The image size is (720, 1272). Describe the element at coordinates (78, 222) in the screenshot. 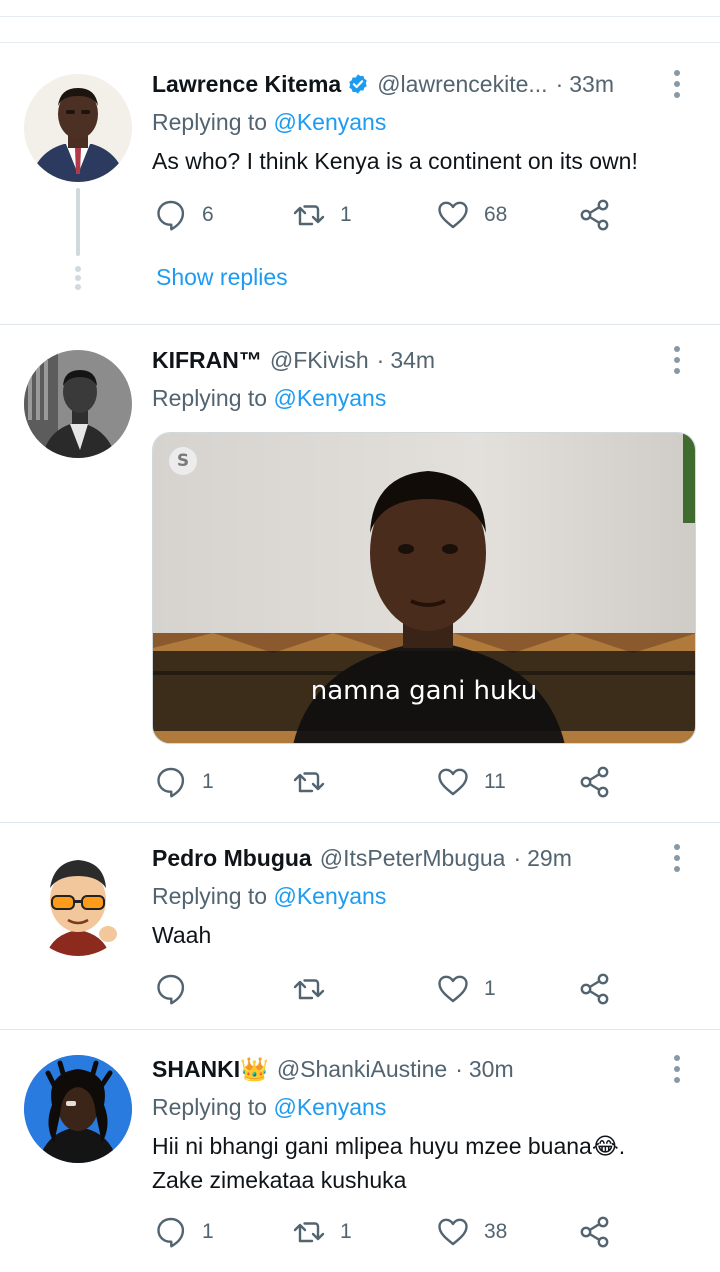

I see `thread-line` at that location.